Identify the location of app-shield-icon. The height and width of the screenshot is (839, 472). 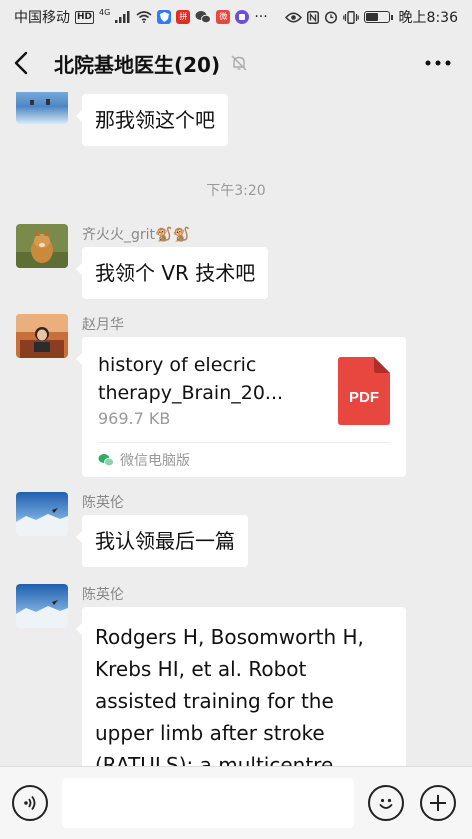
(164, 17).